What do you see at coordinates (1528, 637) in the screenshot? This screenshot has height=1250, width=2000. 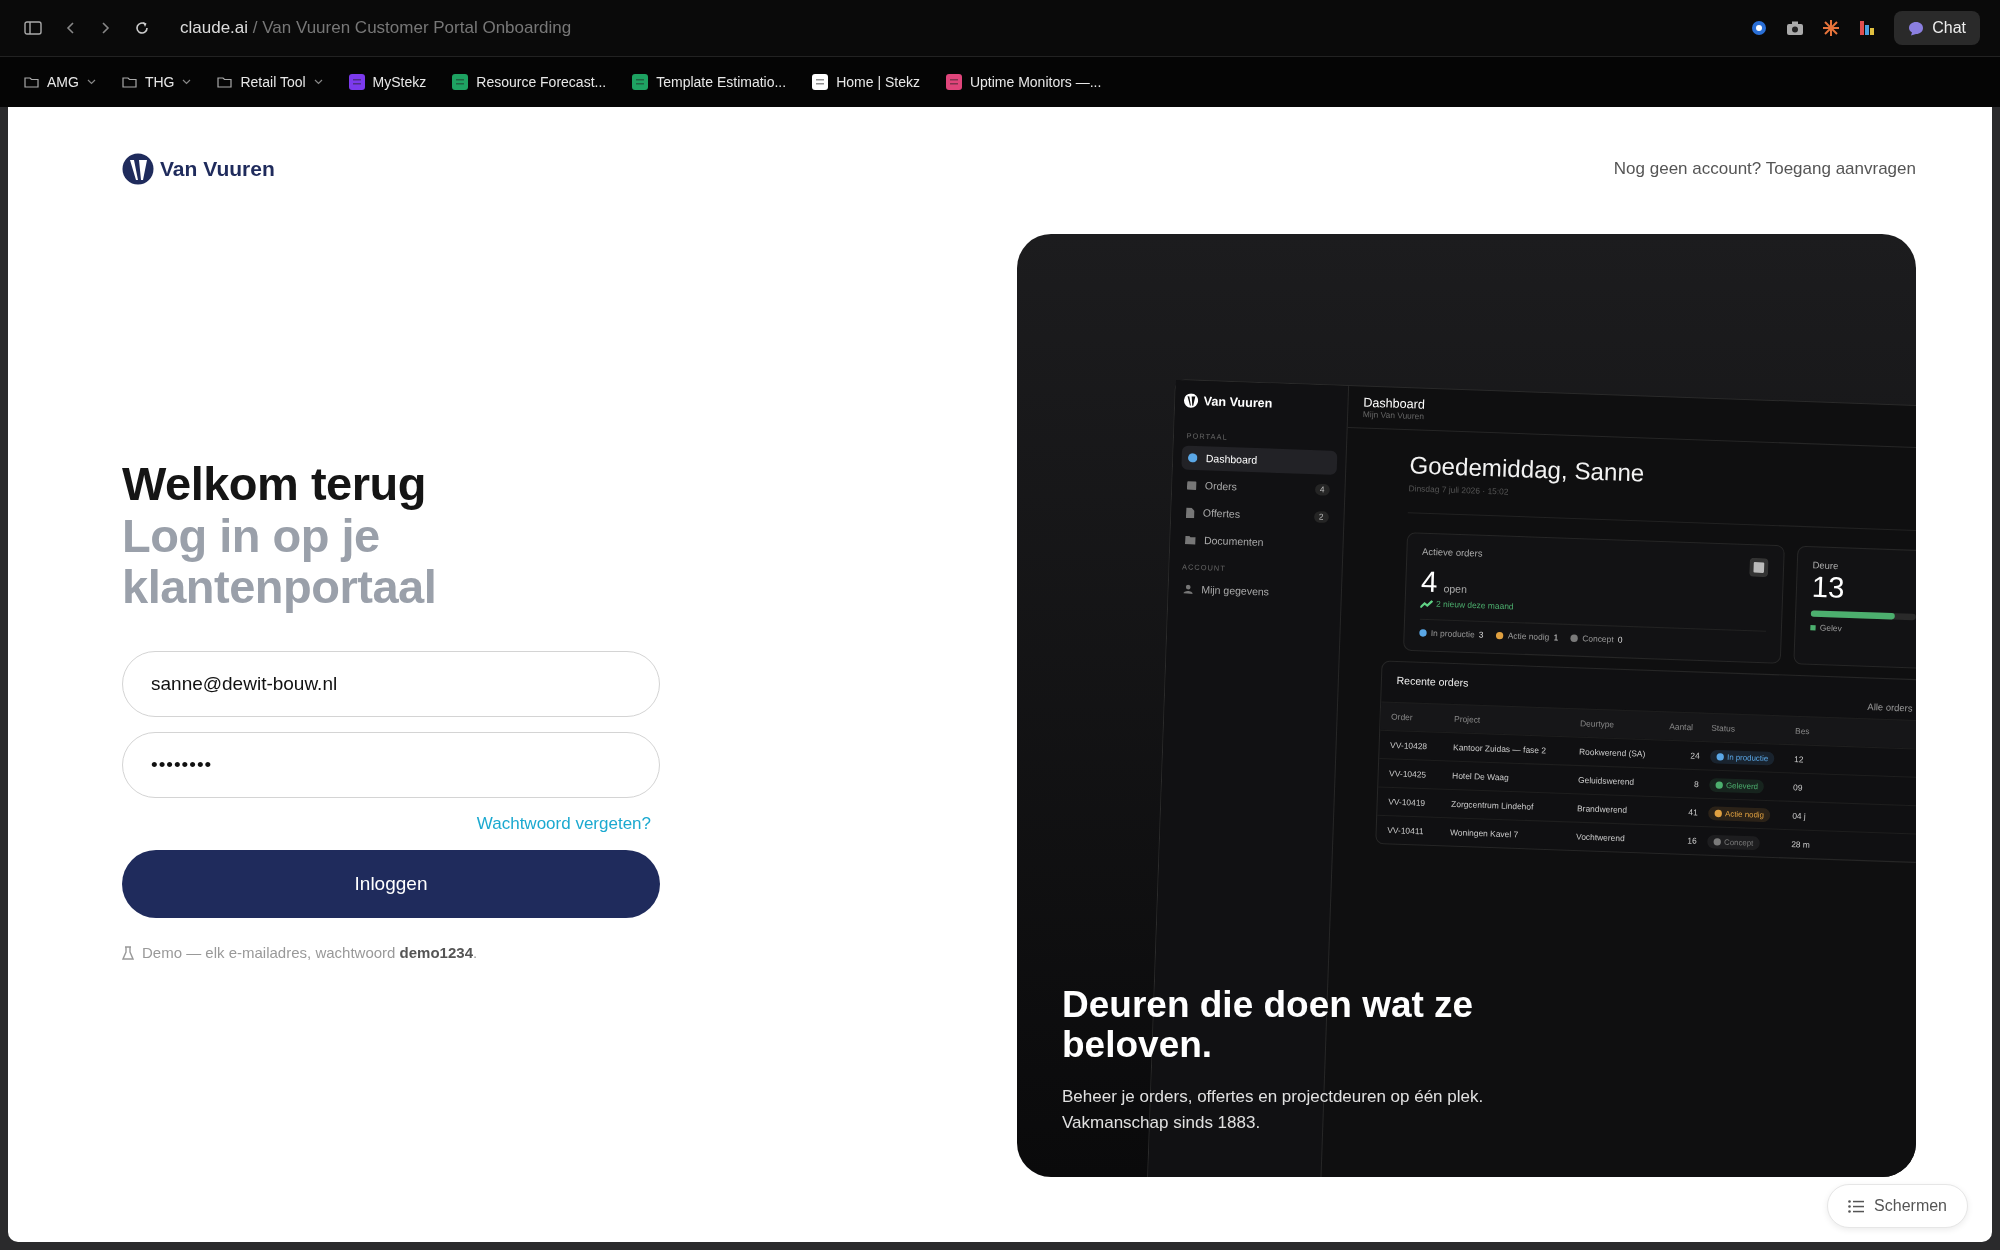 I see `legend-label: Actie nodig` at bounding box center [1528, 637].